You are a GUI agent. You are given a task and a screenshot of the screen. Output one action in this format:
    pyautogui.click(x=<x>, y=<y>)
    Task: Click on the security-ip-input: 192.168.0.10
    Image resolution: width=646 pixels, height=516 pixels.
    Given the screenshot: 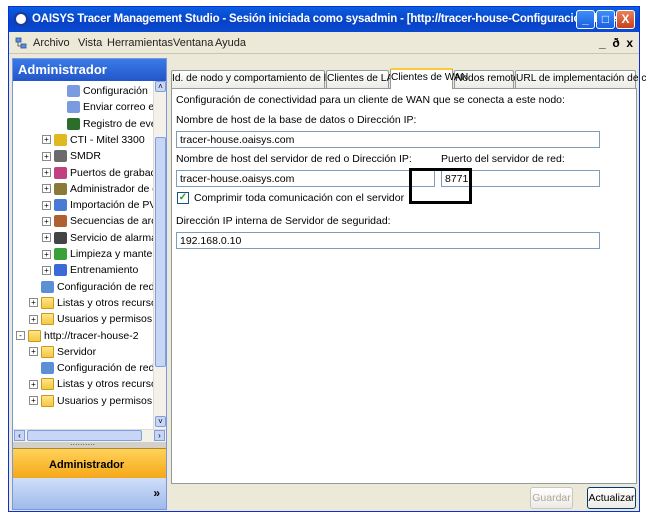 What is the action you would take?
    pyautogui.click(x=388, y=240)
    